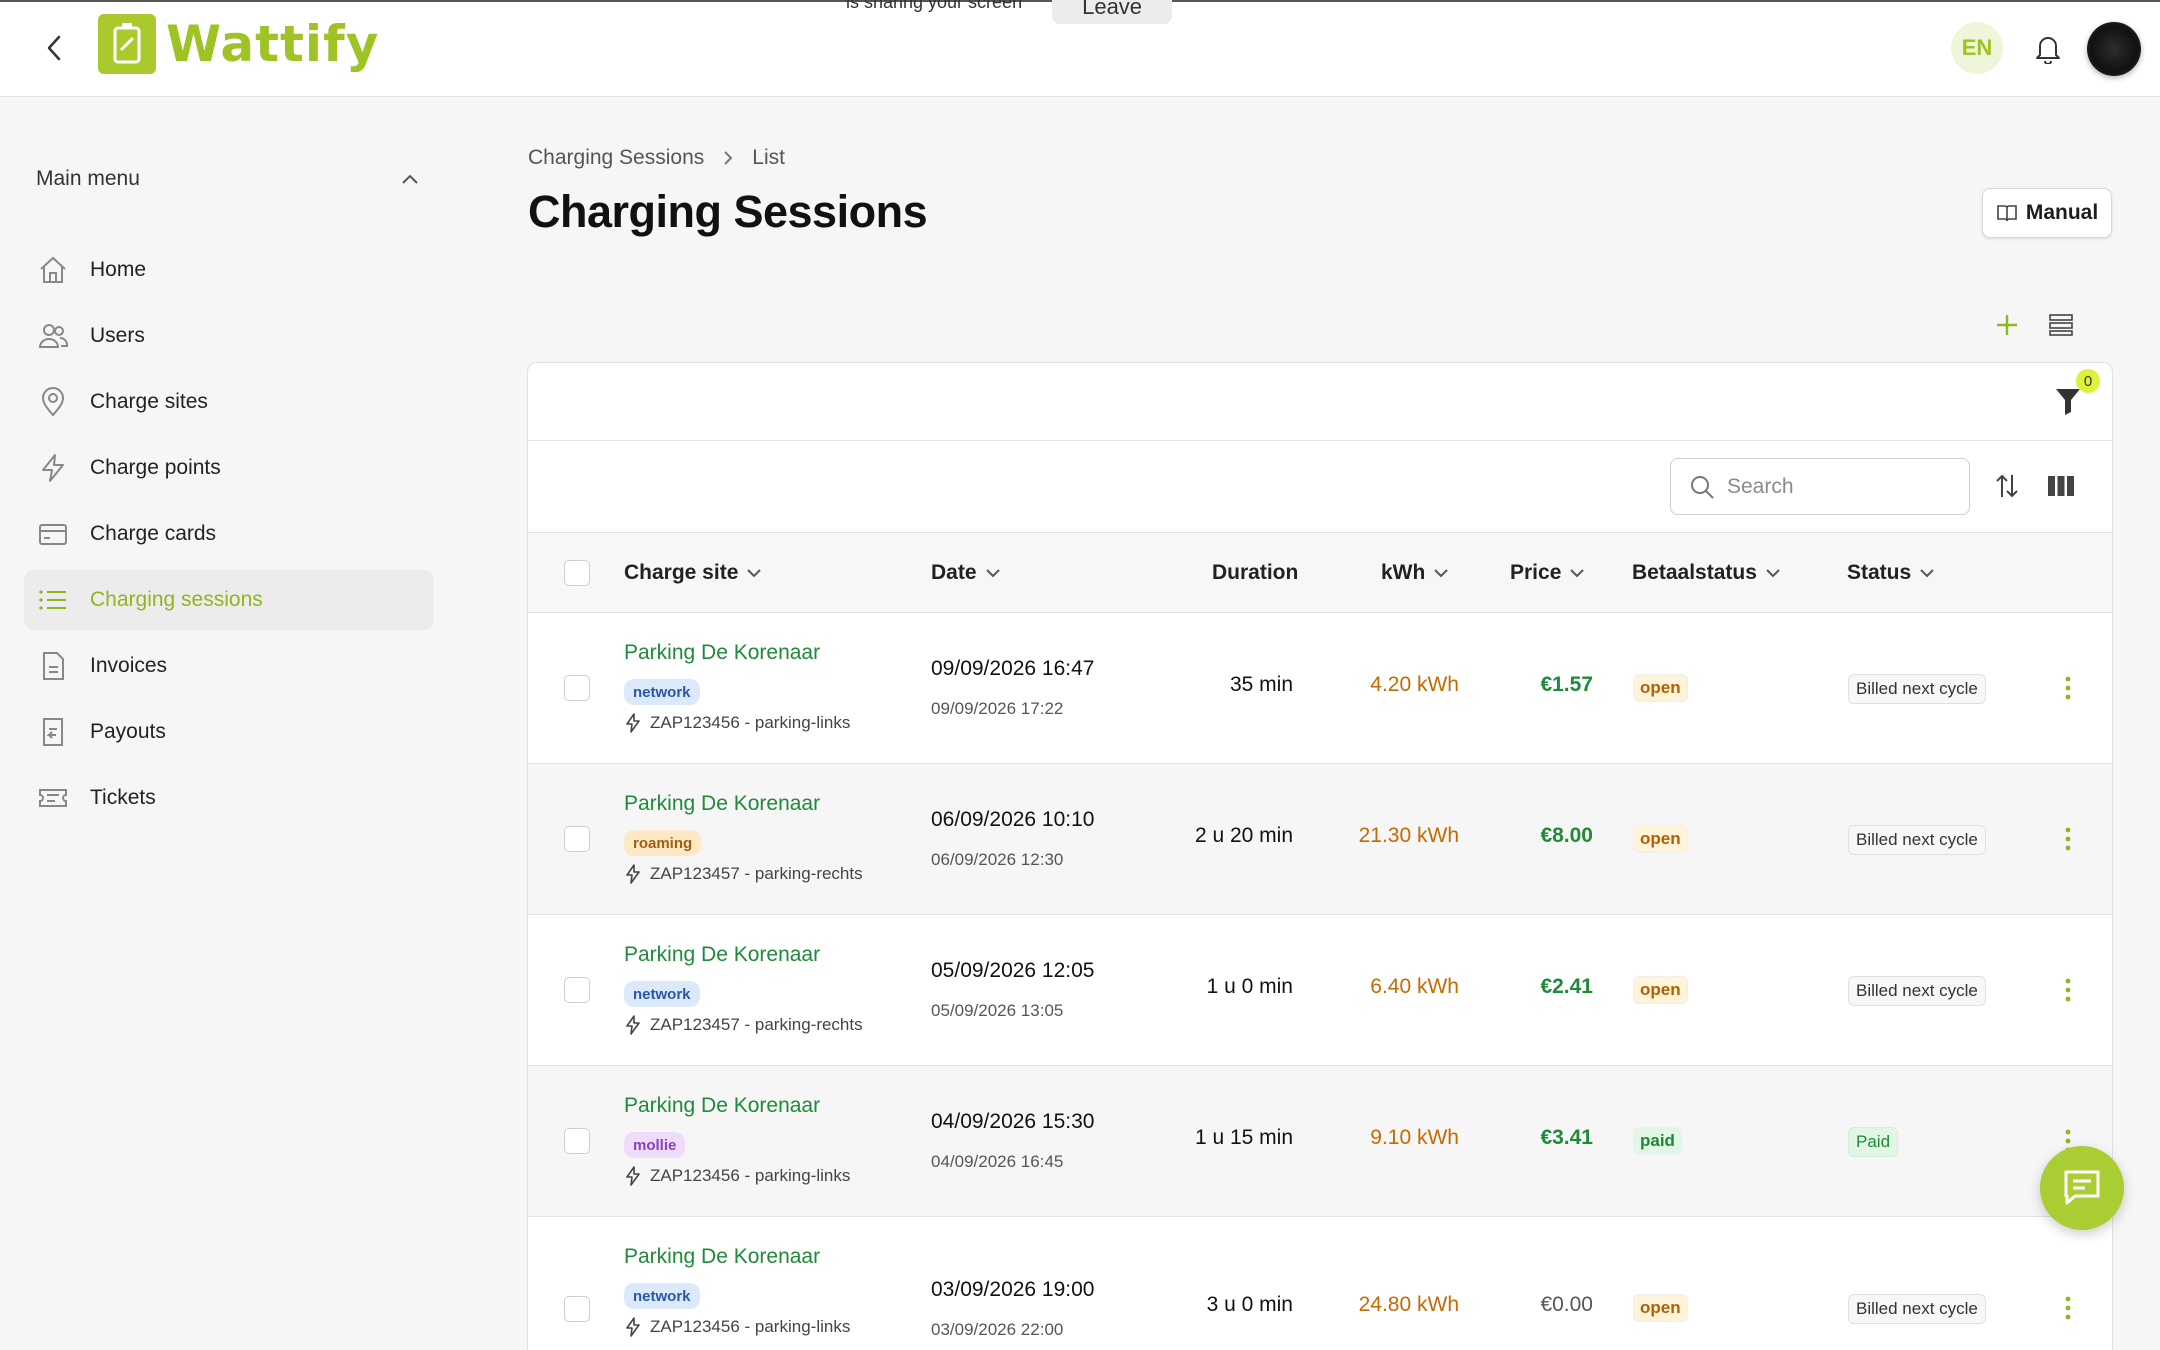 Image resolution: width=2160 pixels, height=1350 pixels. Describe the element at coordinates (54, 48) in the screenshot. I see `back-button` at that location.